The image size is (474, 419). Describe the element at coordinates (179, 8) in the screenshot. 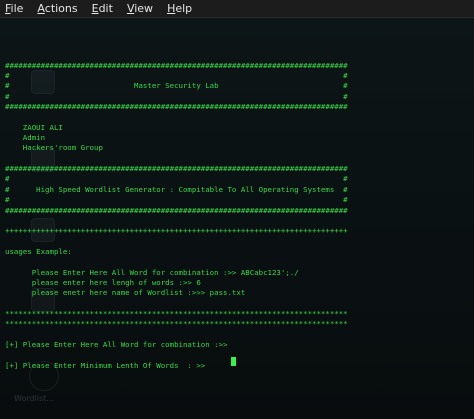

I see `menu-help: Help` at that location.